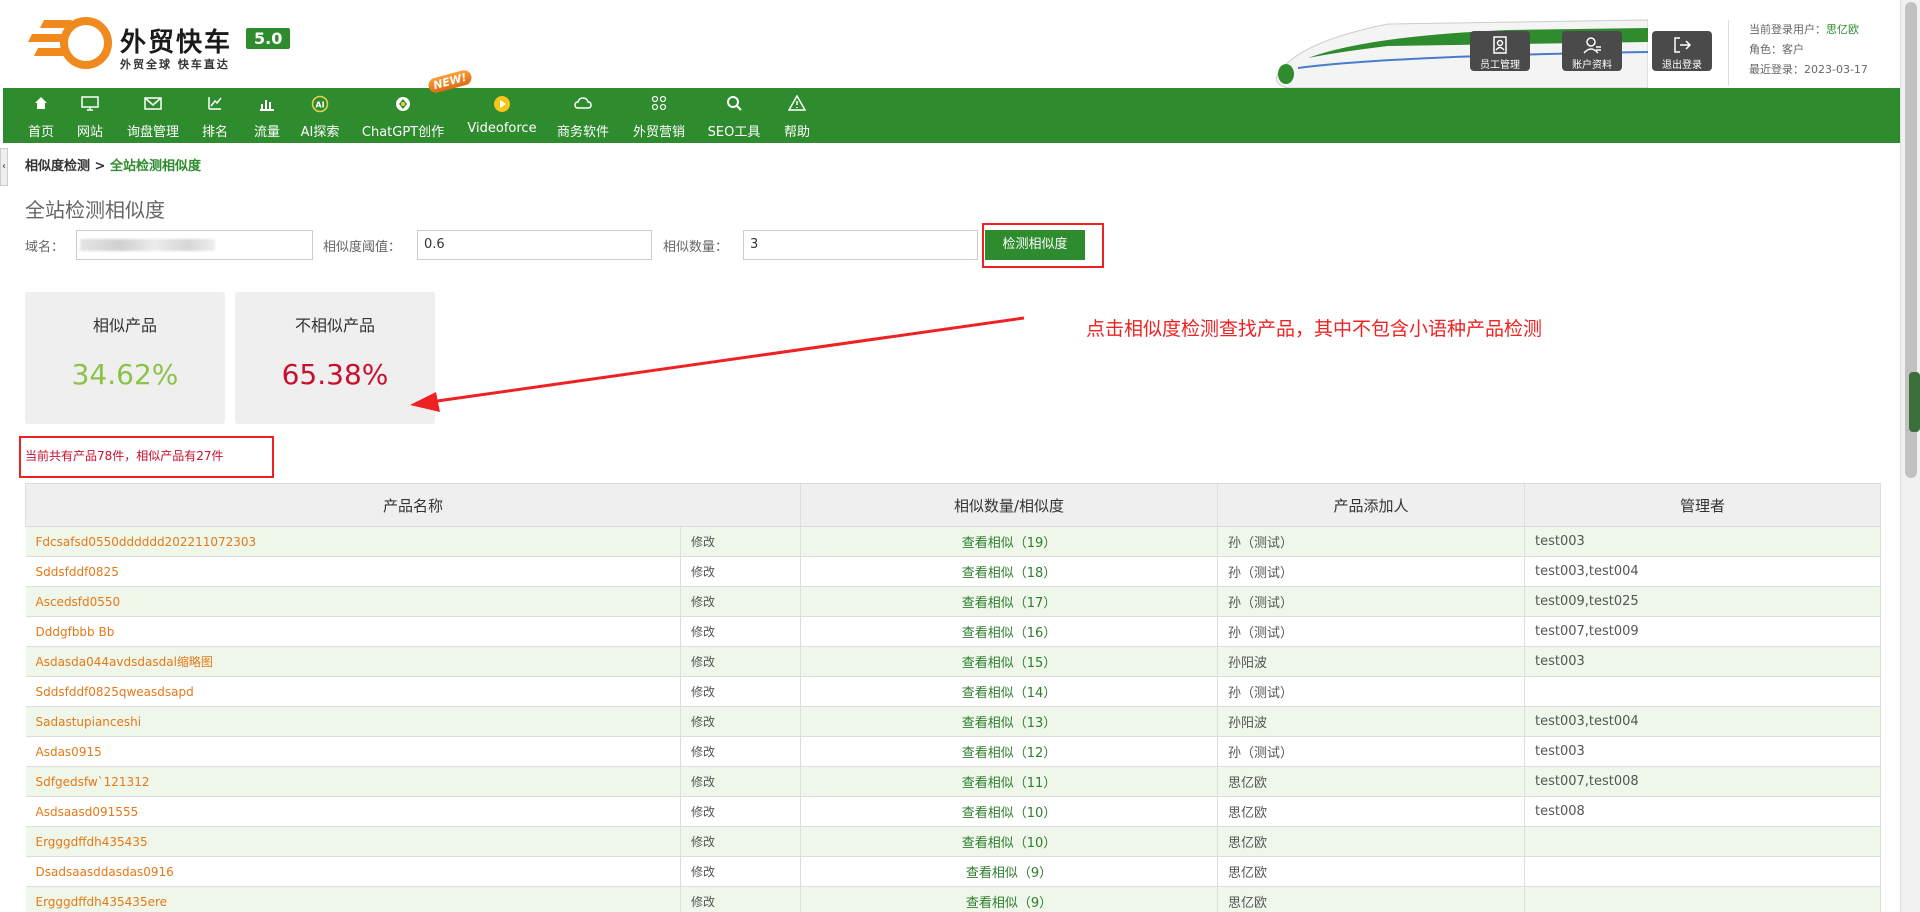 Image resolution: width=1920 pixels, height=912 pixels. What do you see at coordinates (353, 871) in the screenshot?
I see `product-name-link: Dsadsaasddasdas0916` at bounding box center [353, 871].